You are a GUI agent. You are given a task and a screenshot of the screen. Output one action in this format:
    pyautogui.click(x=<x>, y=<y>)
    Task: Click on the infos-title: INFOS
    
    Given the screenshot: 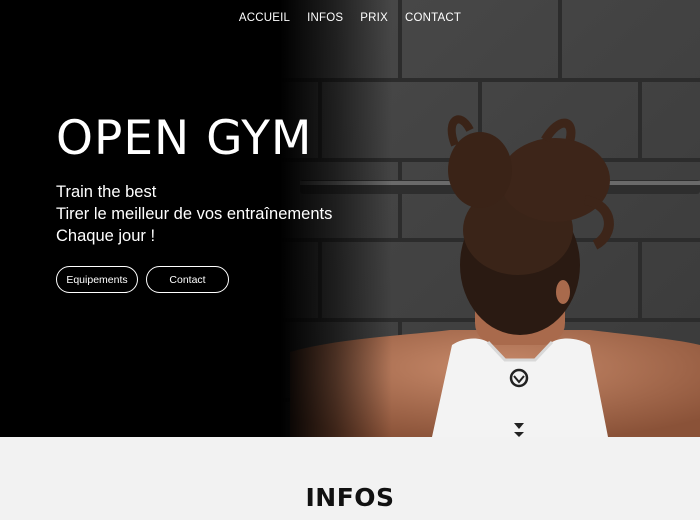 What is the action you would take?
    pyautogui.click(x=350, y=497)
    